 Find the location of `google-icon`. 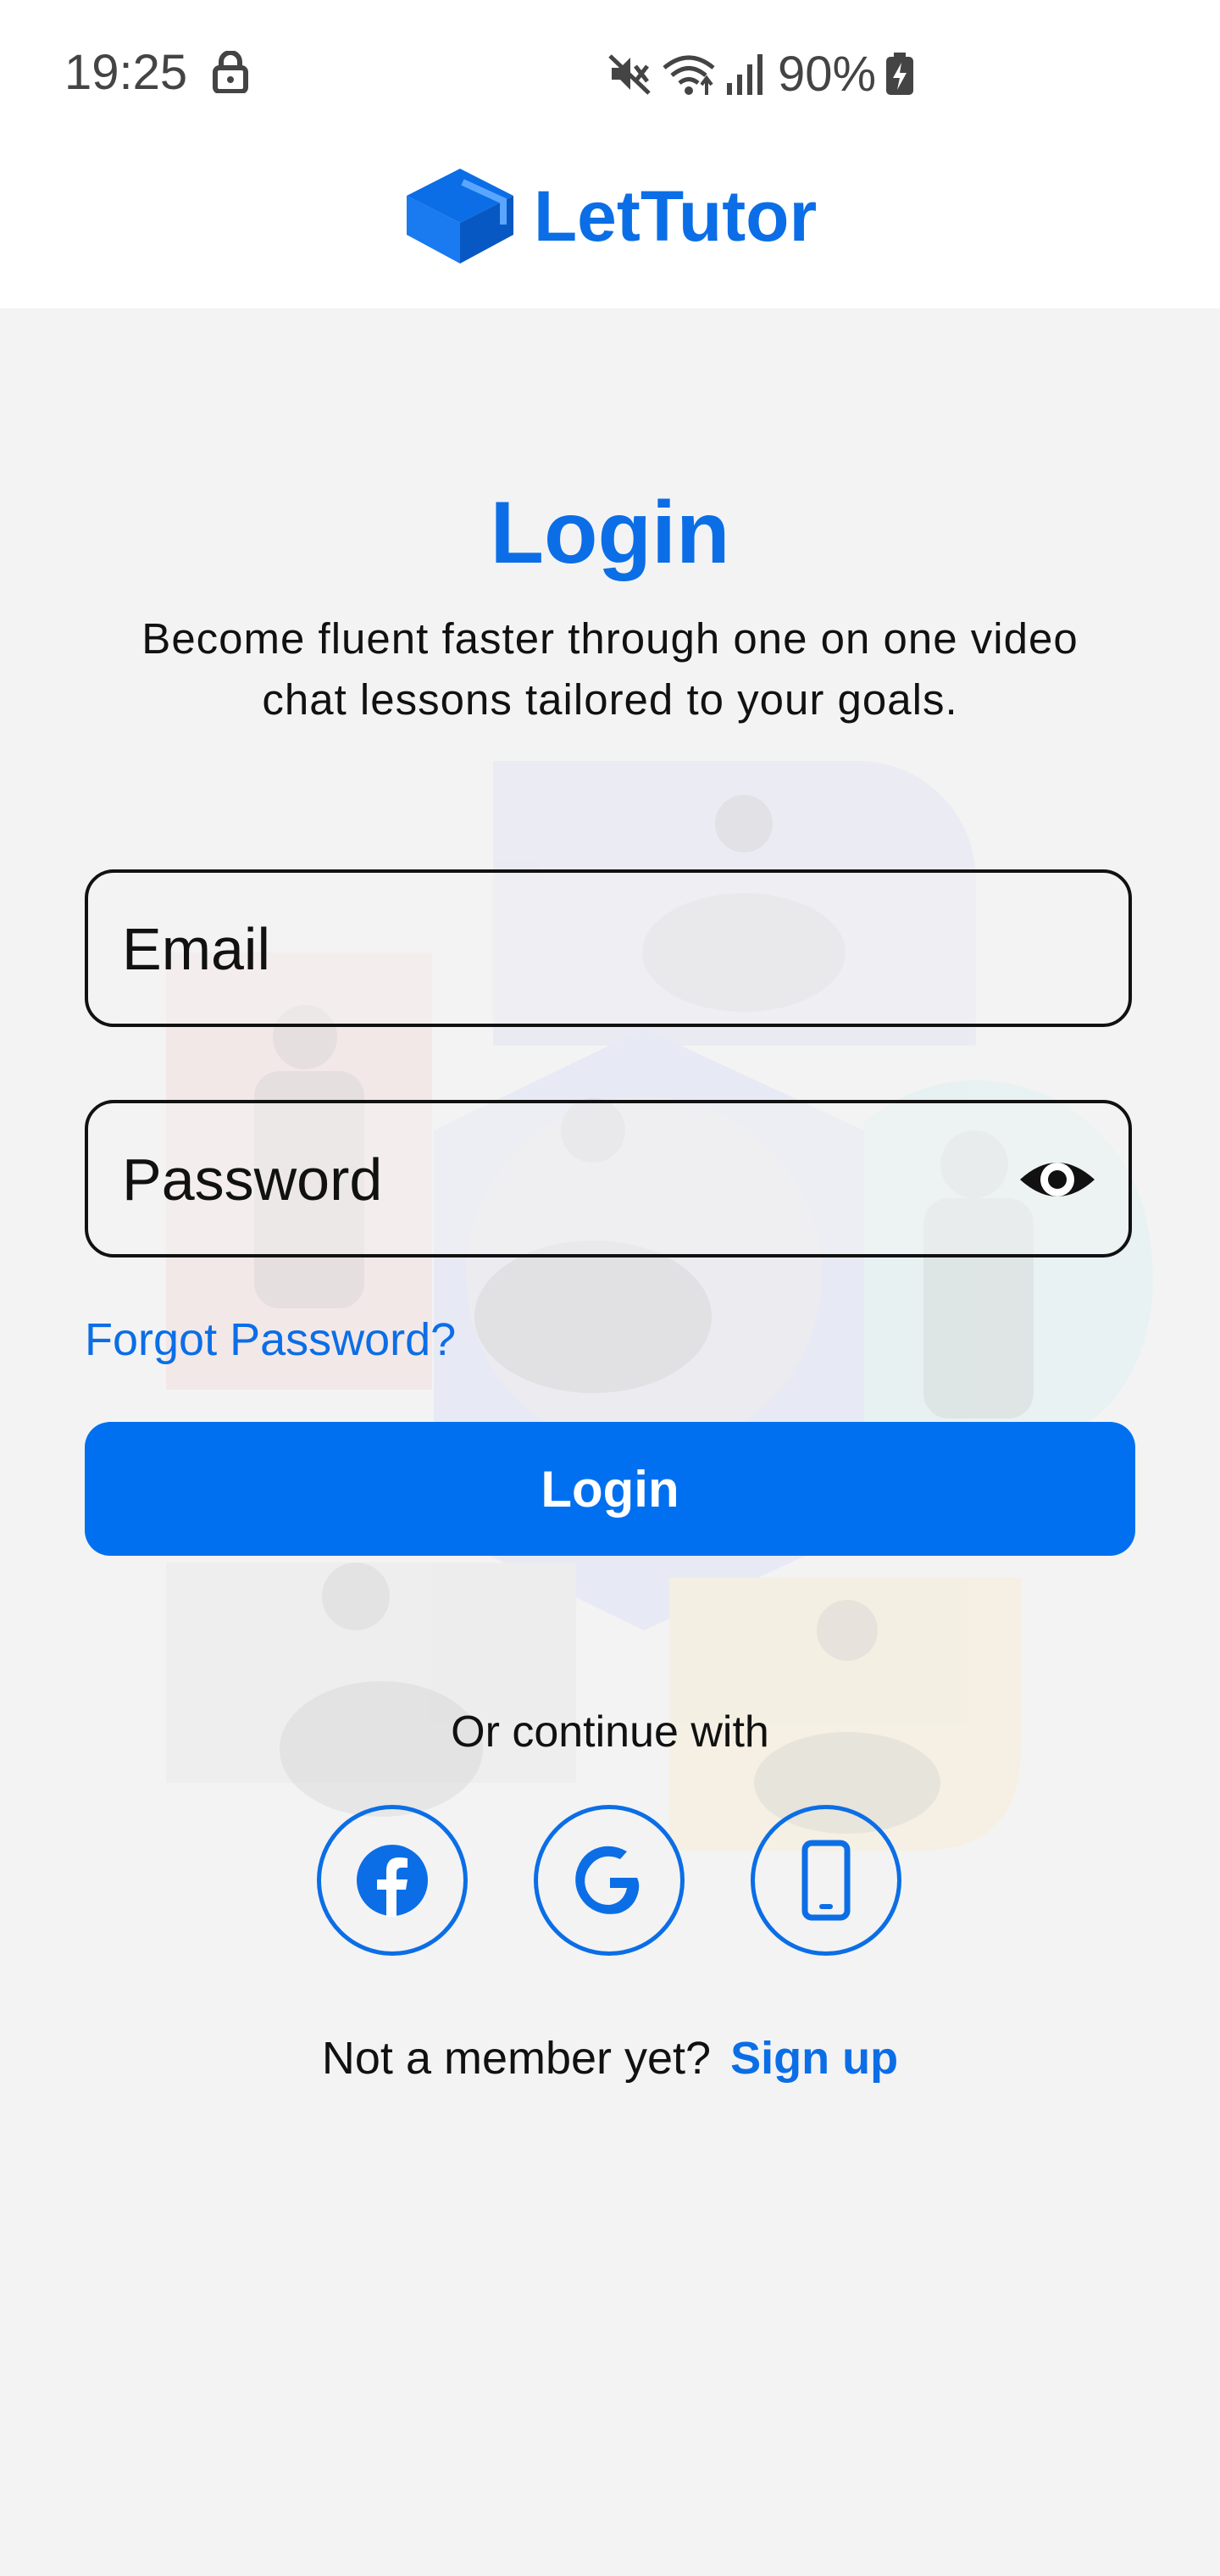

google-icon is located at coordinates (607, 1880).